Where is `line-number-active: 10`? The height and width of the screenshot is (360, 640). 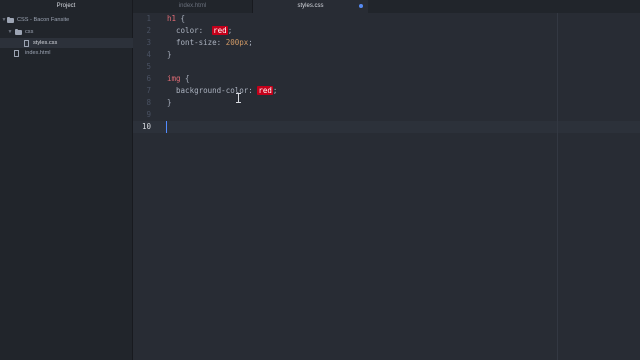
line-number-active: 10 is located at coordinates (146, 126).